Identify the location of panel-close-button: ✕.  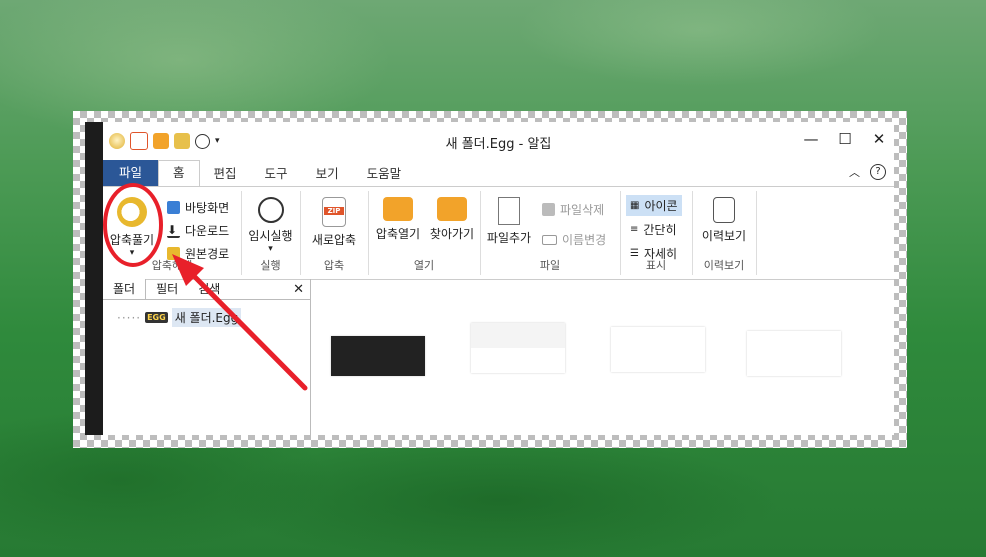
(298, 289).